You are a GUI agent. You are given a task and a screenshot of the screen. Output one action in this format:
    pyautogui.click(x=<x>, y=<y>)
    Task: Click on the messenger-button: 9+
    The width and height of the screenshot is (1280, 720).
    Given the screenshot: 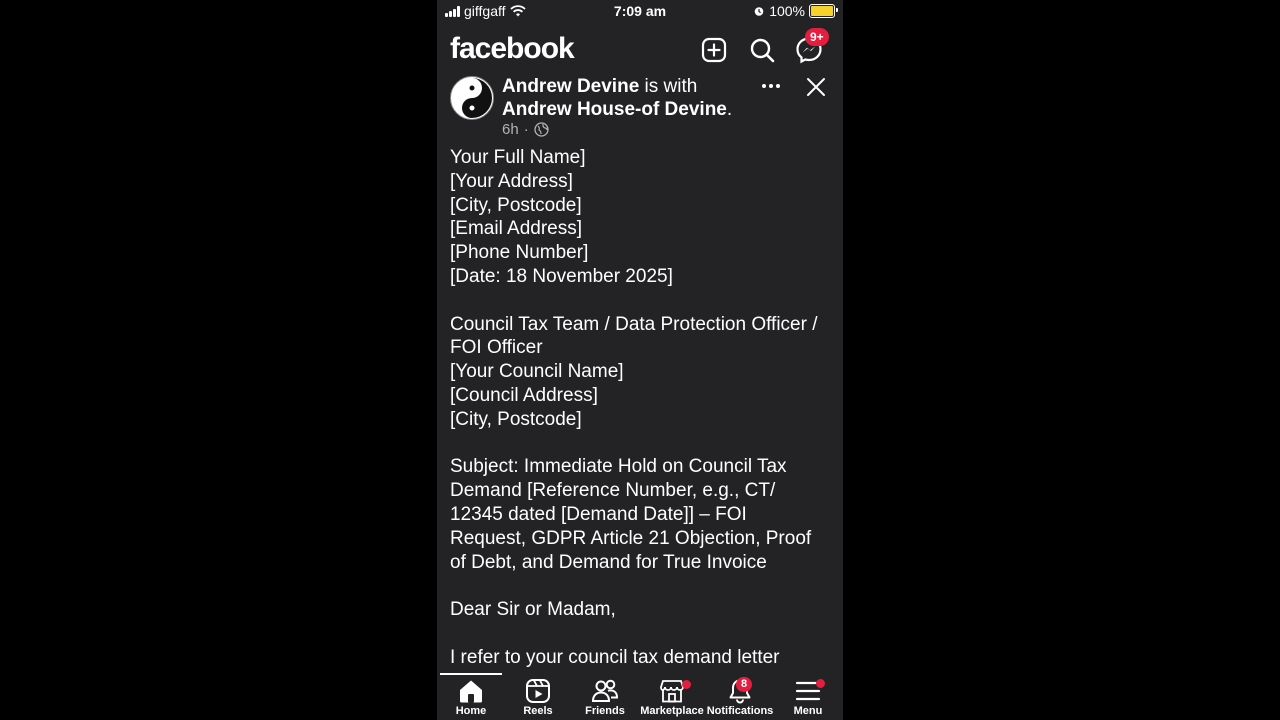 What is the action you would take?
    pyautogui.click(x=812, y=46)
    